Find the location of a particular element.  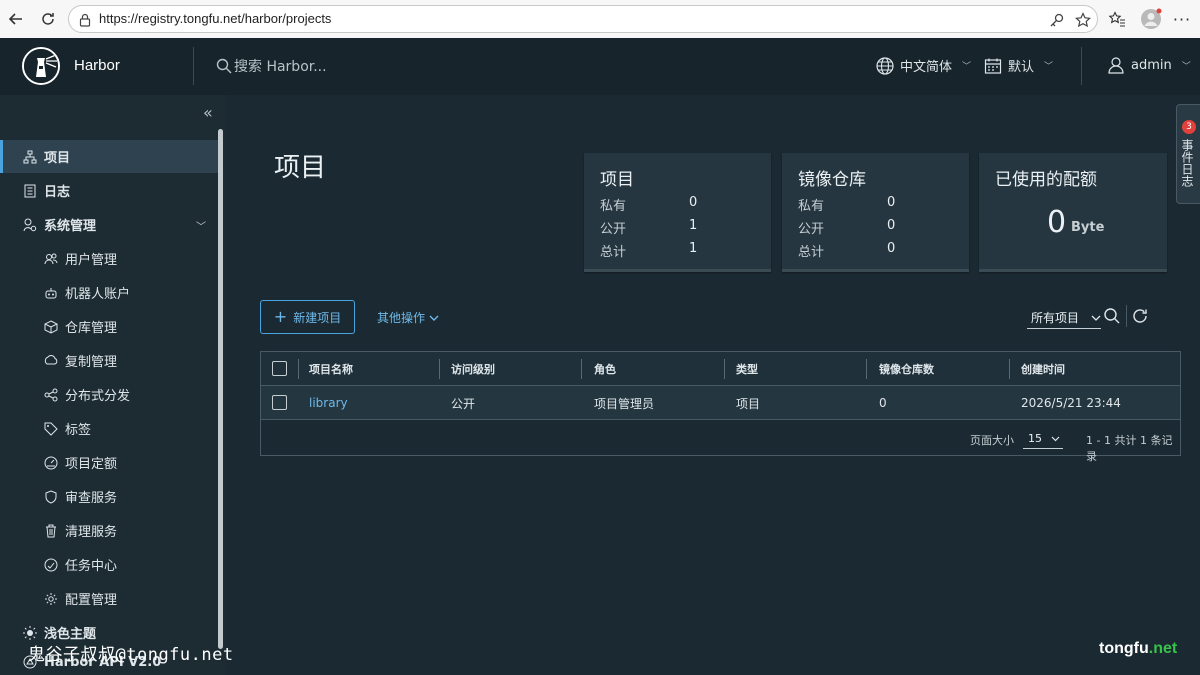

sidebar-item-label: 配置管理 is located at coordinates (91, 600).